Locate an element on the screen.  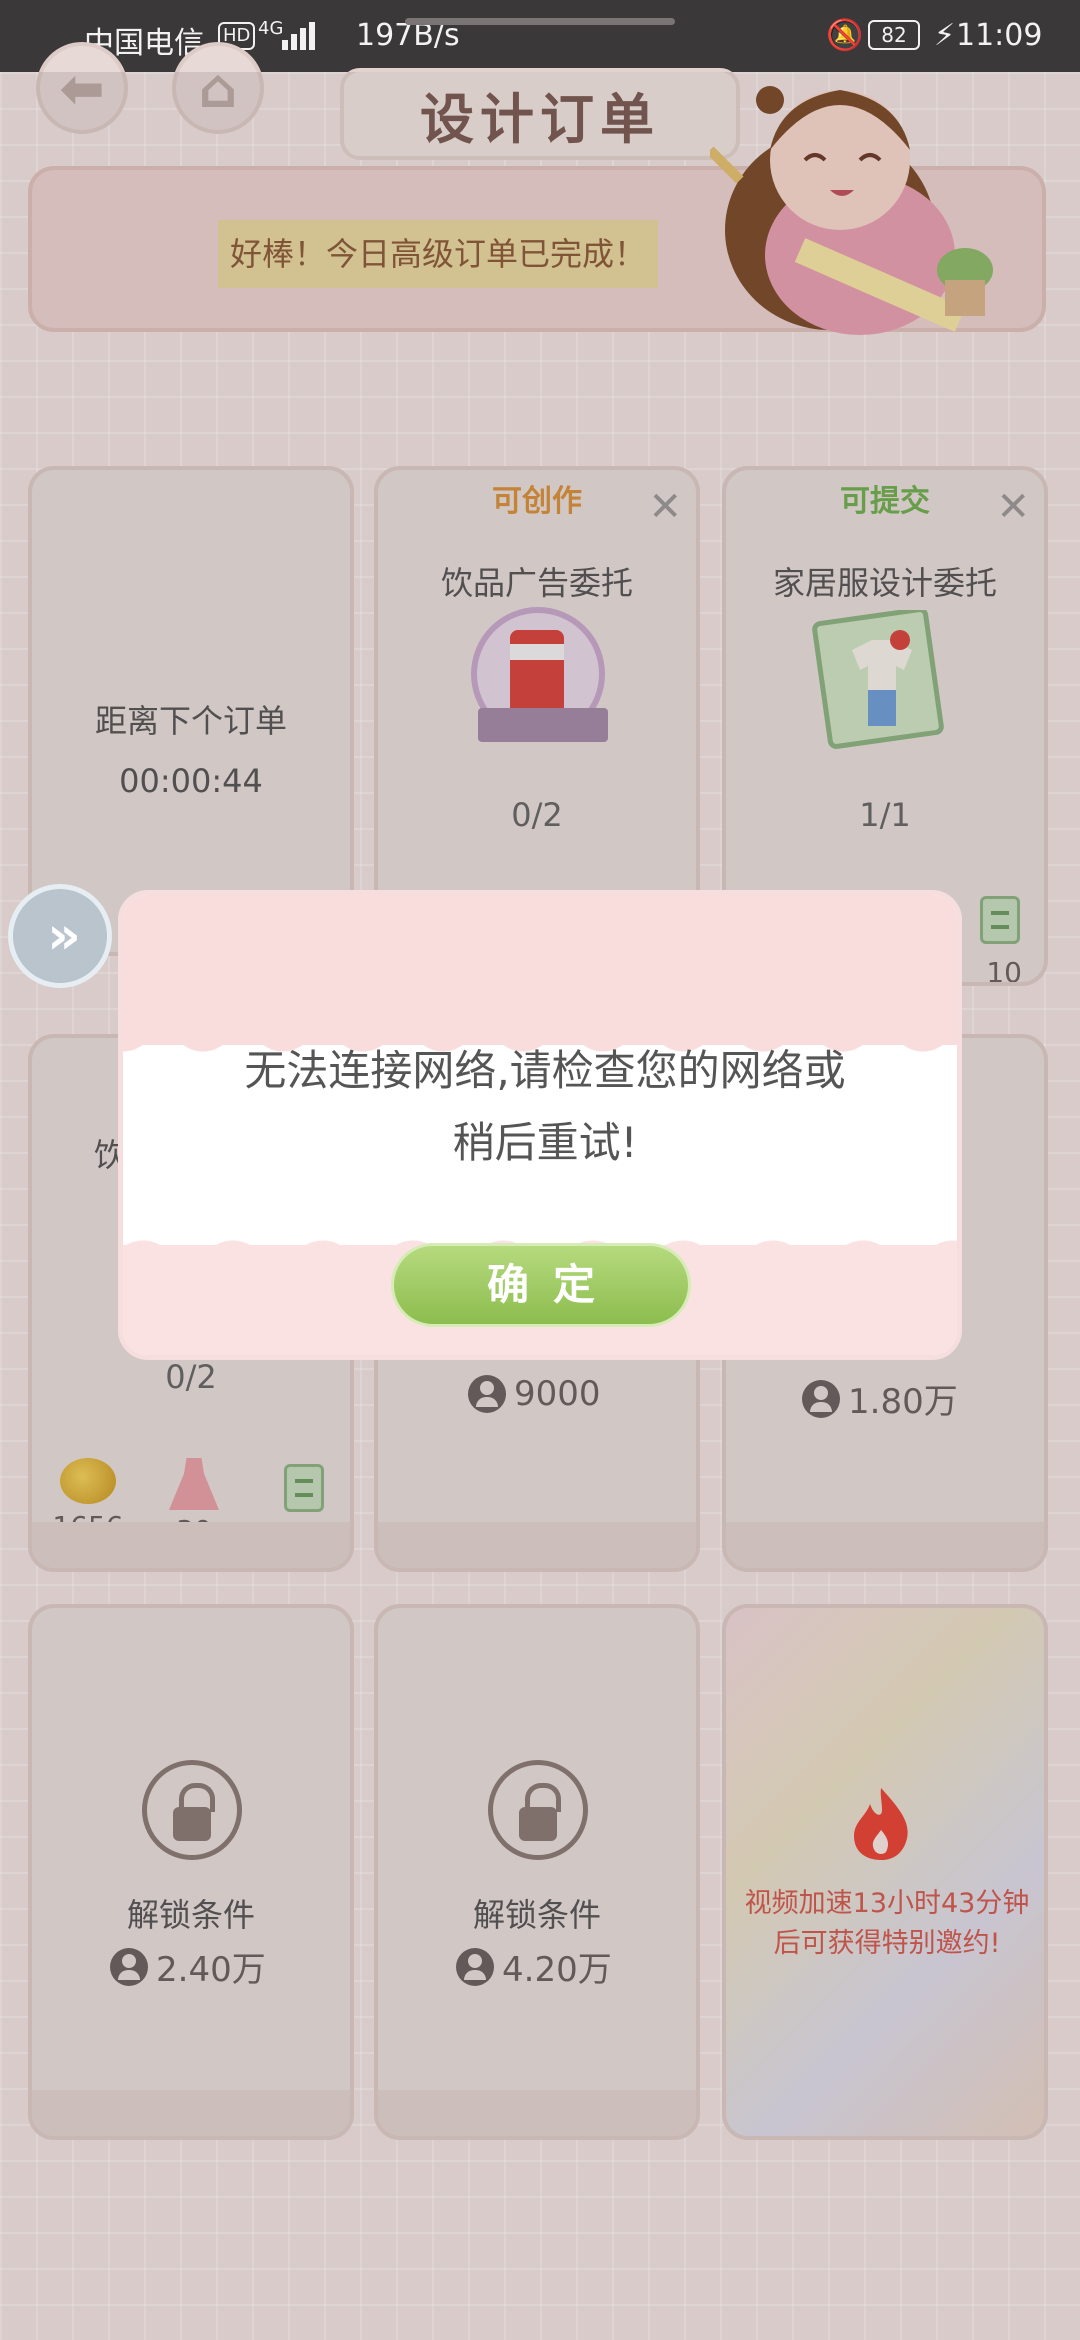
dialog-message-line2: 稍后重试! is located at coordinates (545, 1142).